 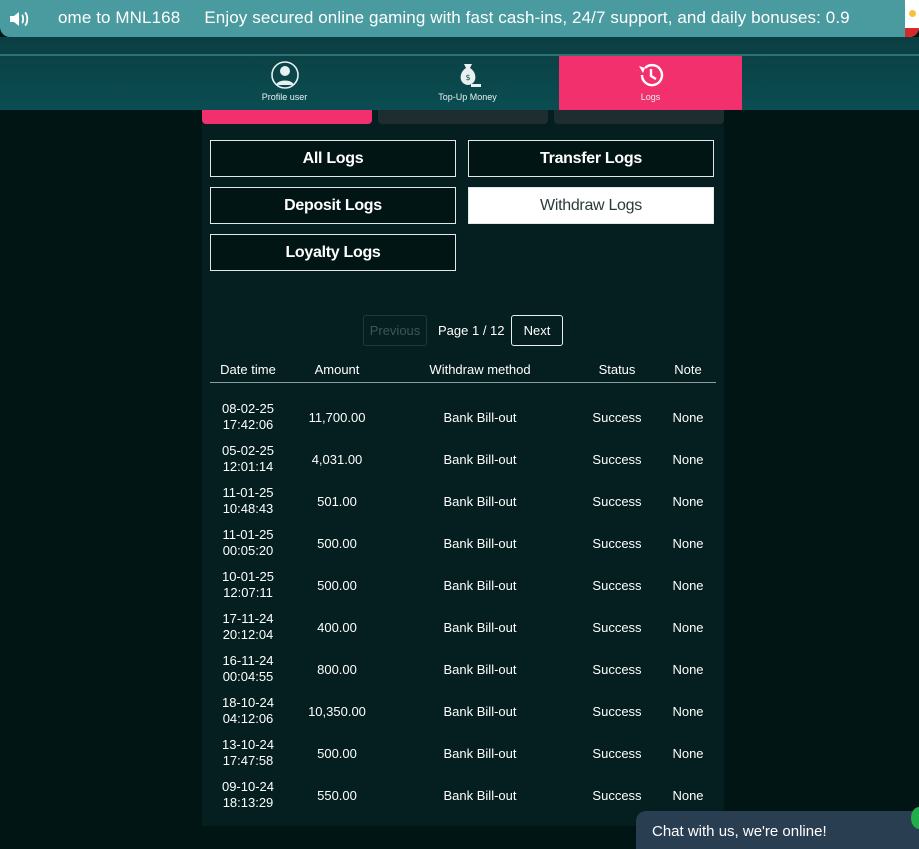 What do you see at coordinates (337, 627) in the screenshot?
I see `amount-cell: 400.00` at bounding box center [337, 627].